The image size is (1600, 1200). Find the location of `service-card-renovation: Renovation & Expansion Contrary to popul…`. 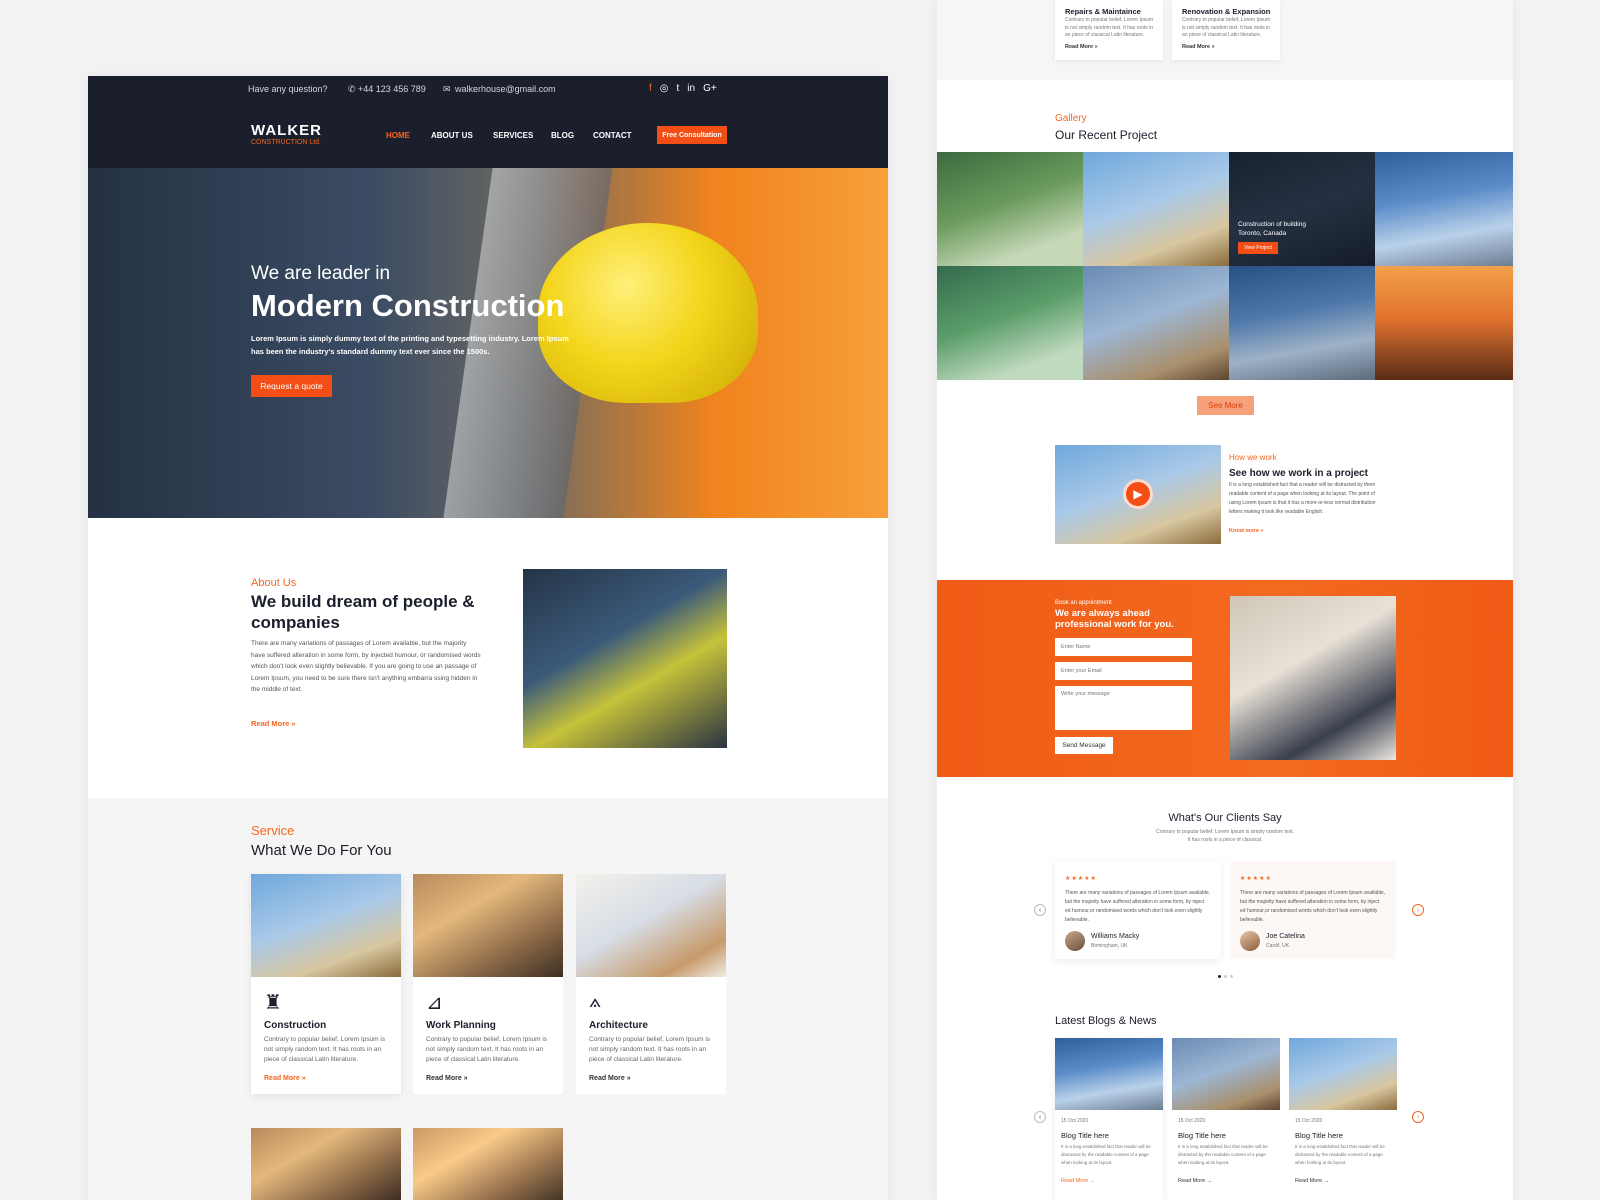

service-card-renovation: Renovation & Expansion Contrary to popul… is located at coordinates (1226, 30).